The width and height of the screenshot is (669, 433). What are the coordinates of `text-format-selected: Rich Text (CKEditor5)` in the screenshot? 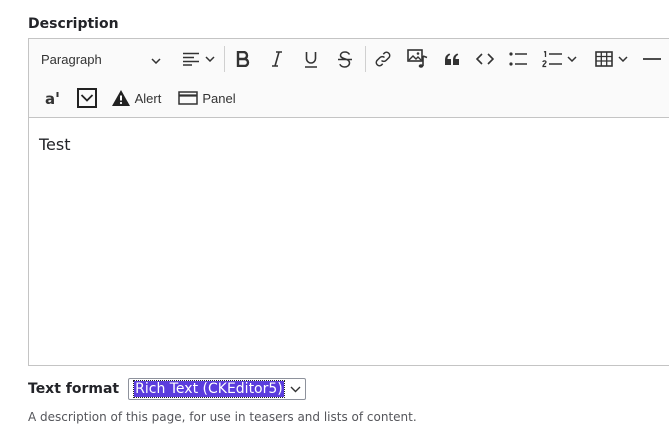 It's located at (209, 389).